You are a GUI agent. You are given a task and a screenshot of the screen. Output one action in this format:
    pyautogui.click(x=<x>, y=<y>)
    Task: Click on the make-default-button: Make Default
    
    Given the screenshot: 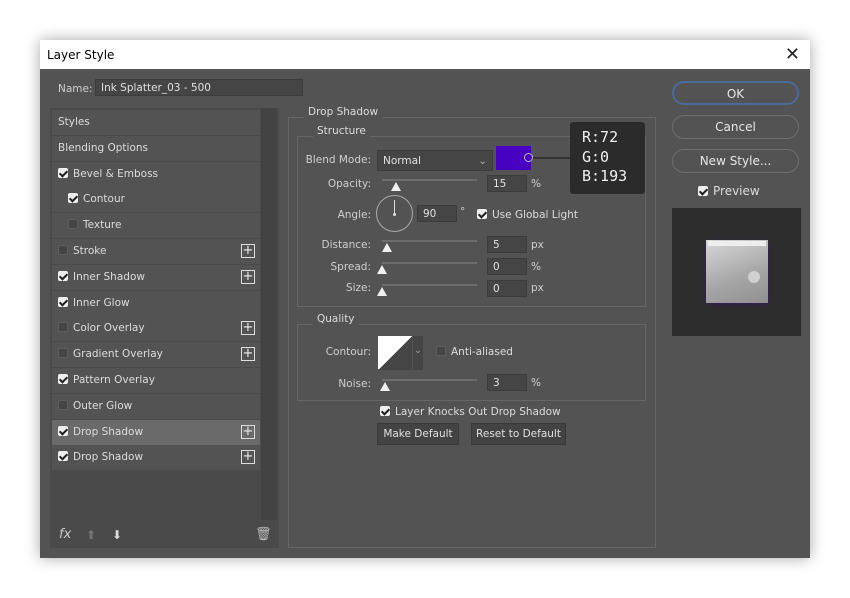 What is the action you would take?
    pyautogui.click(x=418, y=434)
    